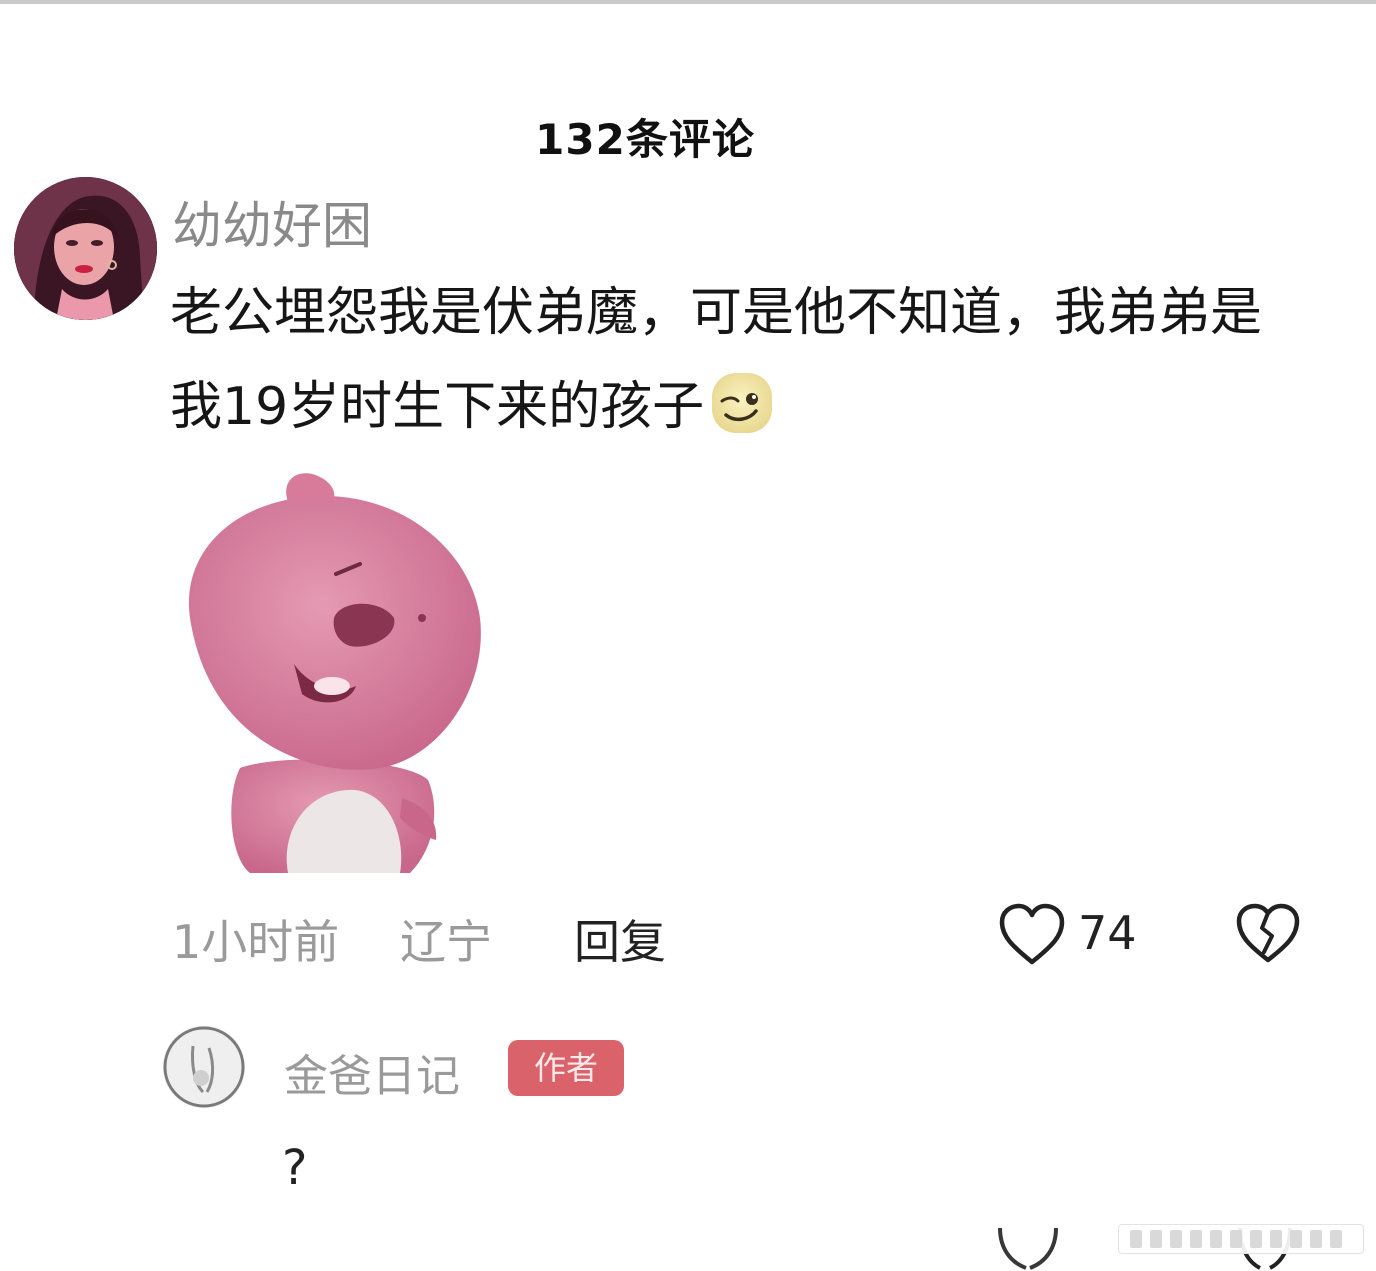 The width and height of the screenshot is (1376, 1271). What do you see at coordinates (620, 939) in the screenshot?
I see `reply-button: 回复` at bounding box center [620, 939].